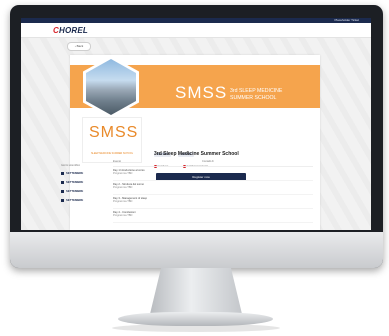  What do you see at coordinates (196, 154) in the screenshot?
I see `event-title: 3rd Sleep Medicine Summer School` at bounding box center [196, 154].